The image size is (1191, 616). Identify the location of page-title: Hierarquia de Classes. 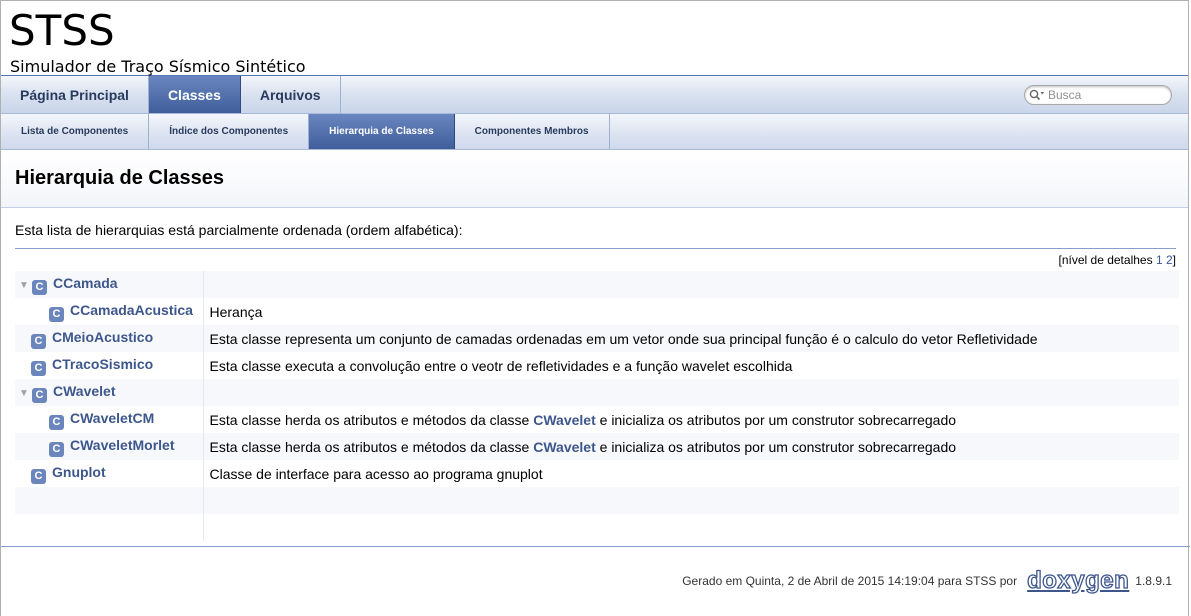
(119, 178).